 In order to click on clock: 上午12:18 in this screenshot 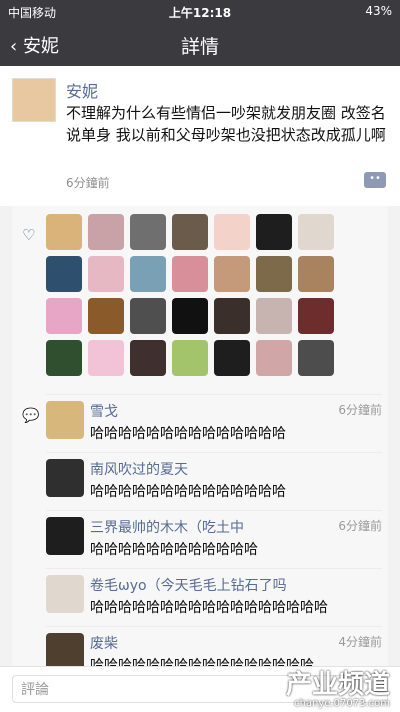, I will do `click(200, 13)`.